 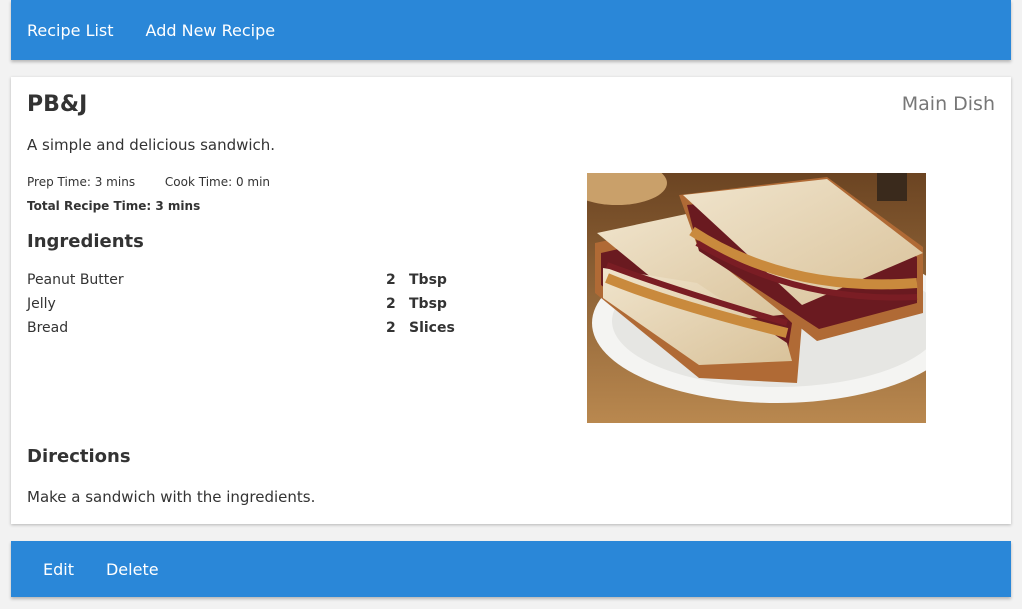 I want to click on nav-add-new-recipe: Add New Recipe, so click(x=211, y=30).